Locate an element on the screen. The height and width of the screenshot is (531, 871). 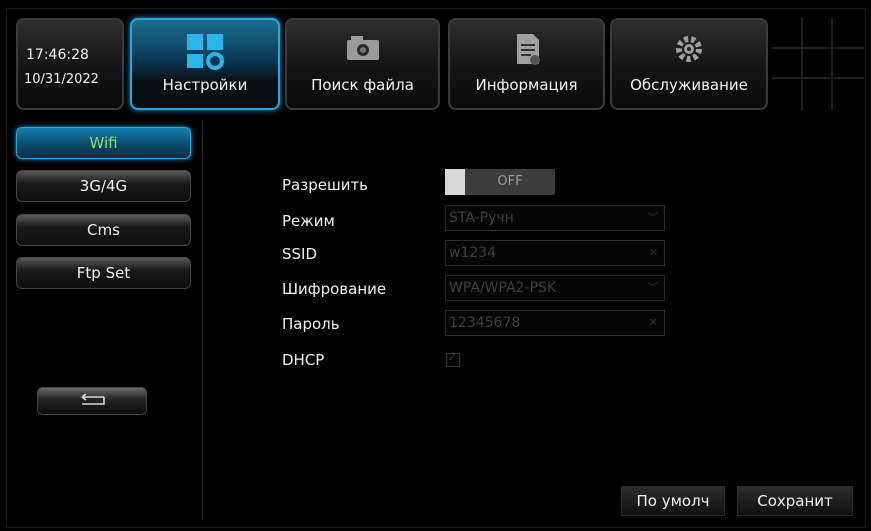
tab-settings: Настройки is located at coordinates (205, 64).